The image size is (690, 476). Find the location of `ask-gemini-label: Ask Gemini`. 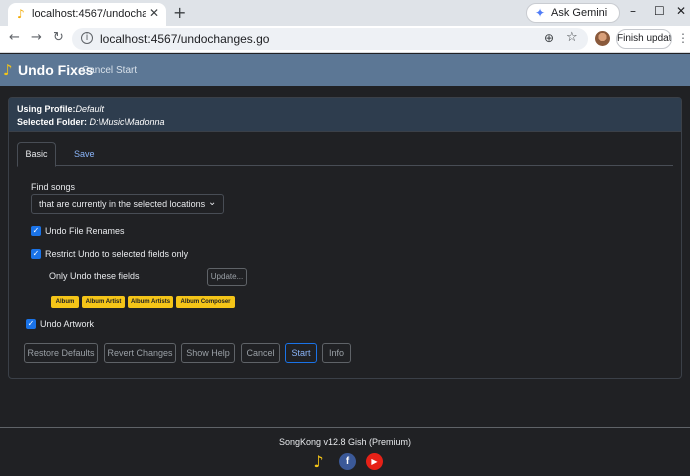

ask-gemini-label: Ask Gemini is located at coordinates (579, 13).